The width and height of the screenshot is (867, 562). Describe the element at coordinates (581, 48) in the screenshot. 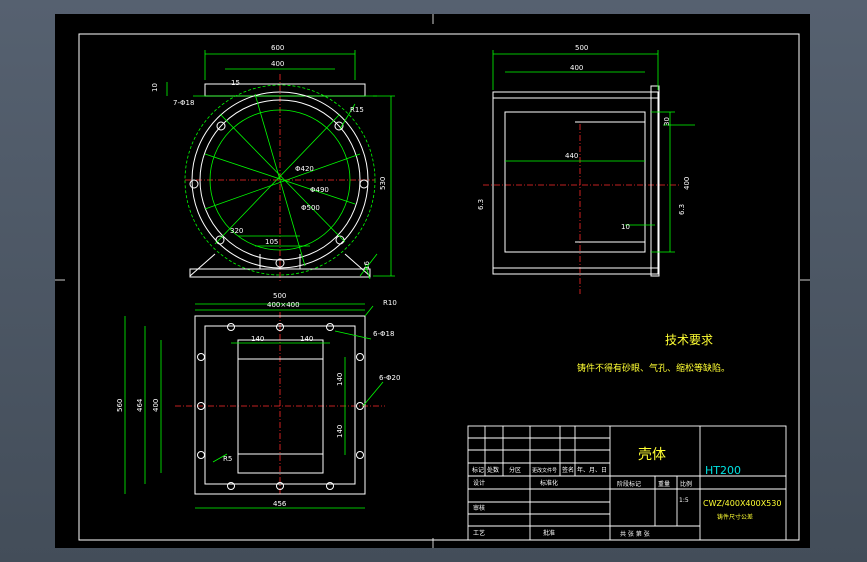

I see `dim-side-500: 500` at that location.